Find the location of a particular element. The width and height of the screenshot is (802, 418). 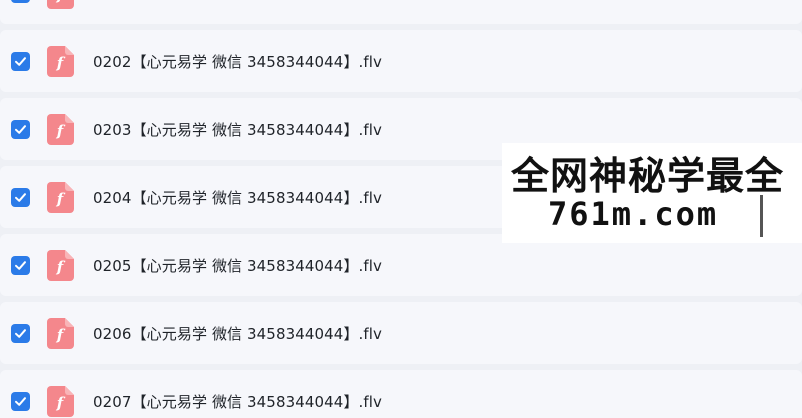

file-row: f 0206【心元易学 微信 3458344044】.flv is located at coordinates (401, 333).